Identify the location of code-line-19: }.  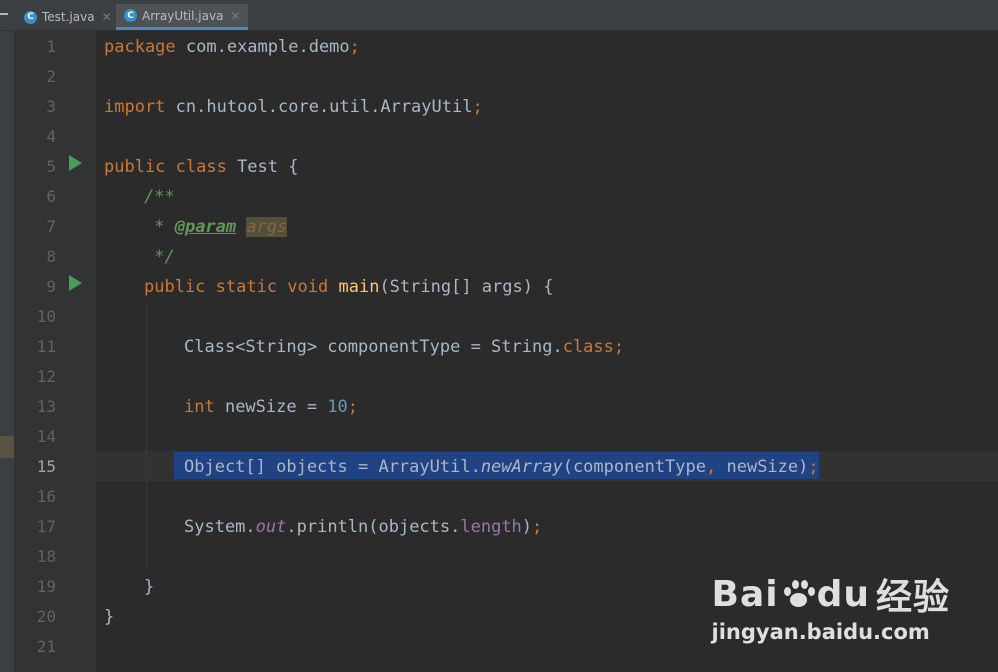
(149, 587).